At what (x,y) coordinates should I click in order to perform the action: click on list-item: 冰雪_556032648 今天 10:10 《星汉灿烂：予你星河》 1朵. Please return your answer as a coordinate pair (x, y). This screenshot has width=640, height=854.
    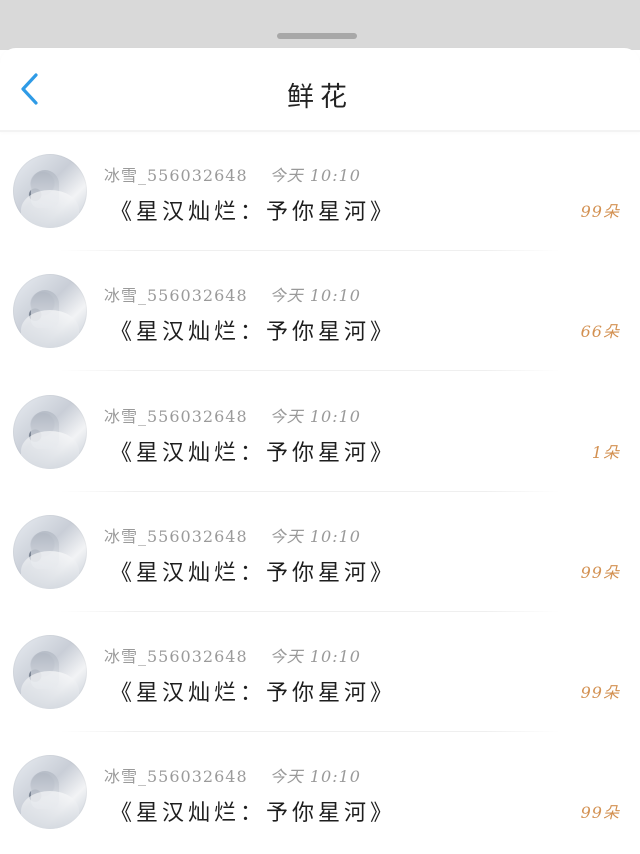
    Looking at the image, I should click on (320, 433).